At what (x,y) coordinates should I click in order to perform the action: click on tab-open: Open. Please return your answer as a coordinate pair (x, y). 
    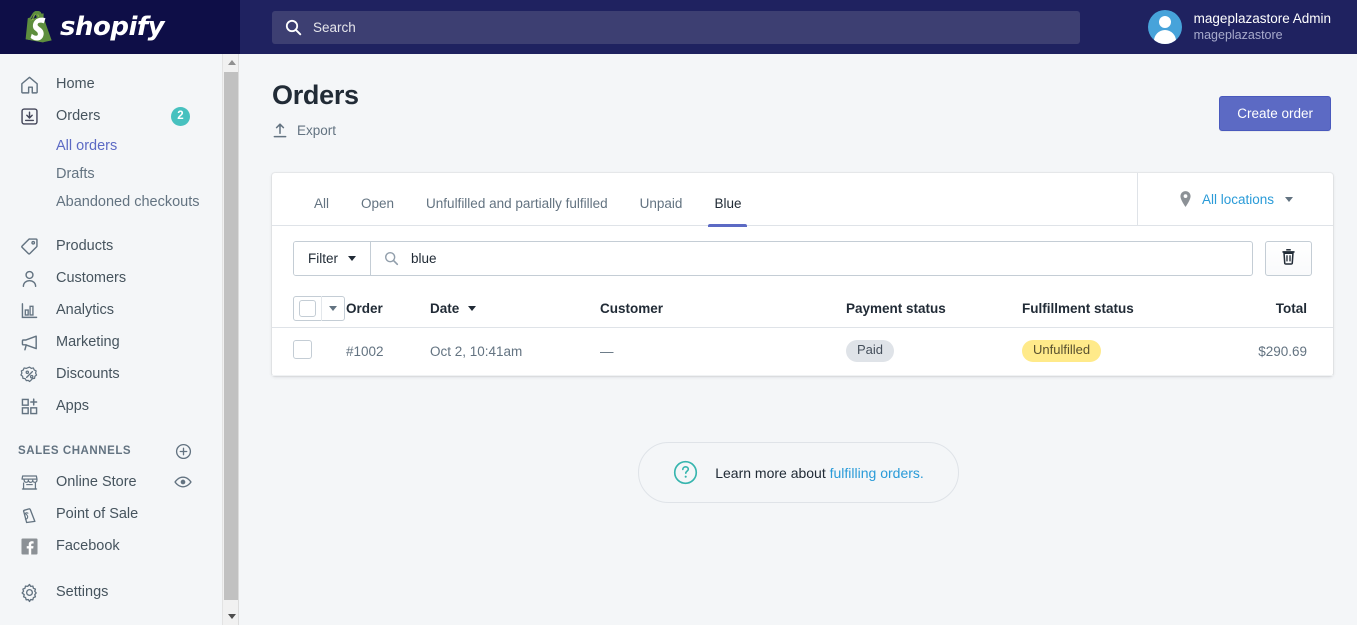
    Looking at the image, I should click on (377, 211).